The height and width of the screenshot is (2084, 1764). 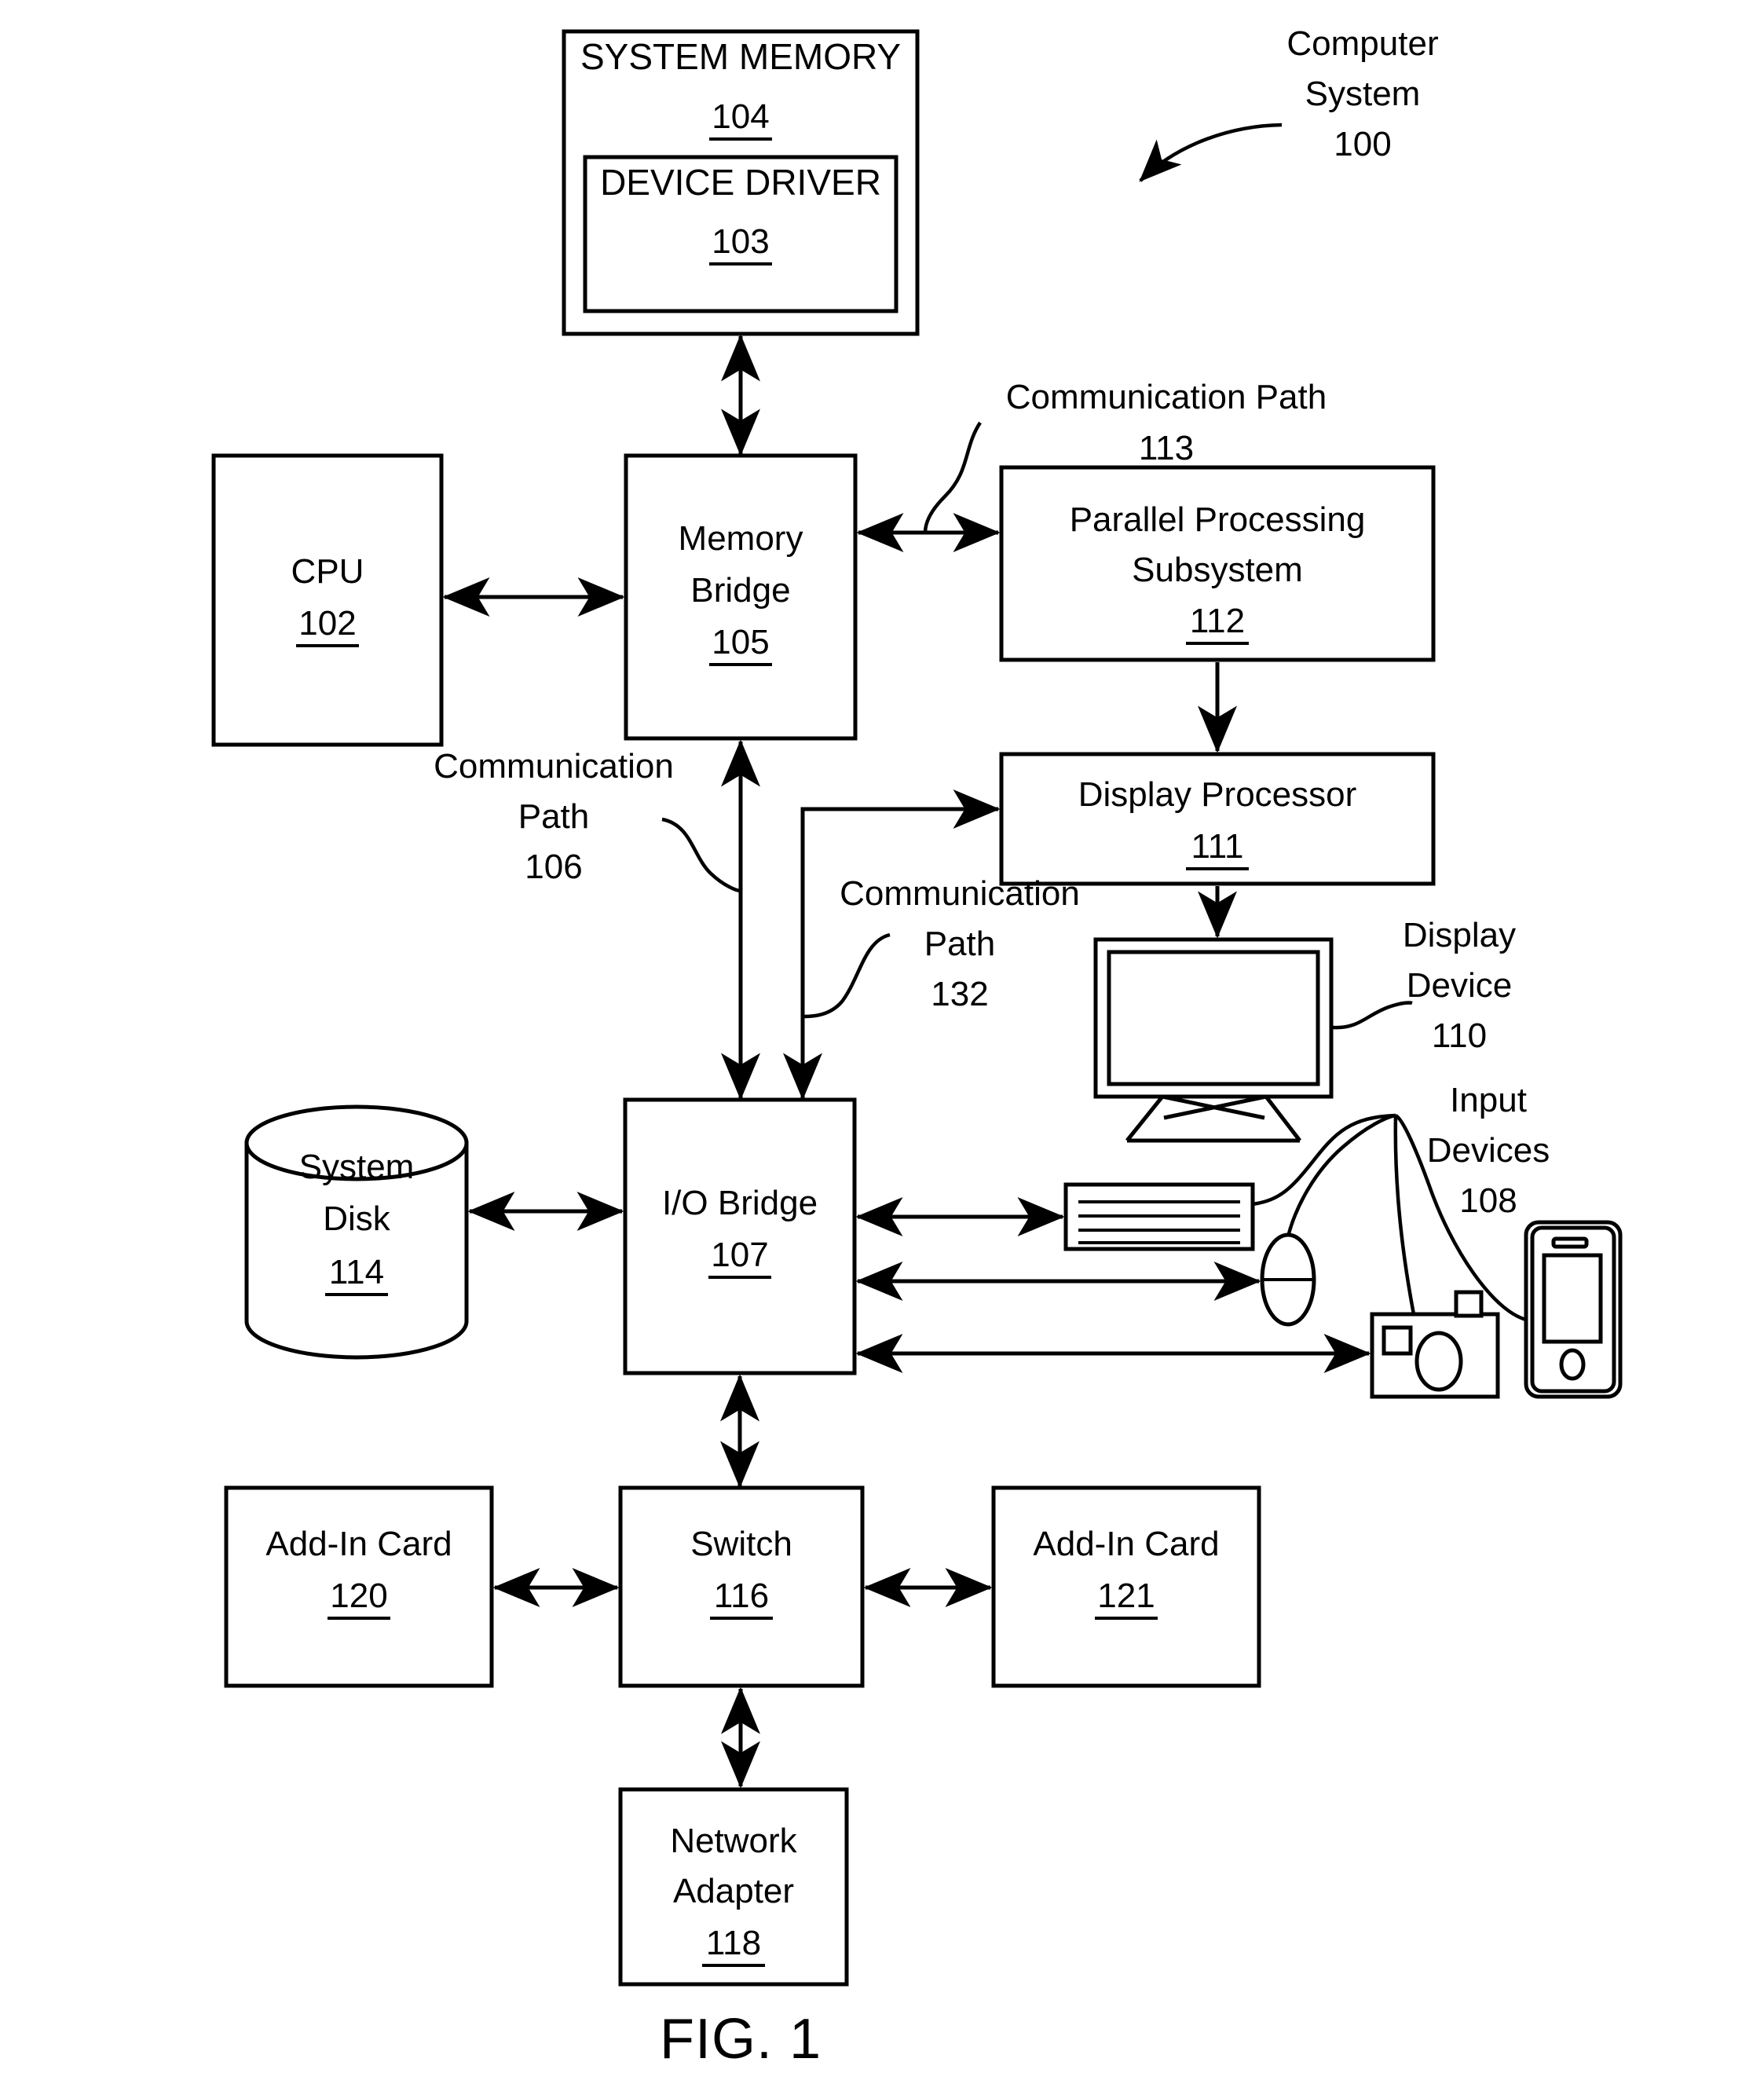 I want to click on keyboard-icon, so click(x=1159, y=1216).